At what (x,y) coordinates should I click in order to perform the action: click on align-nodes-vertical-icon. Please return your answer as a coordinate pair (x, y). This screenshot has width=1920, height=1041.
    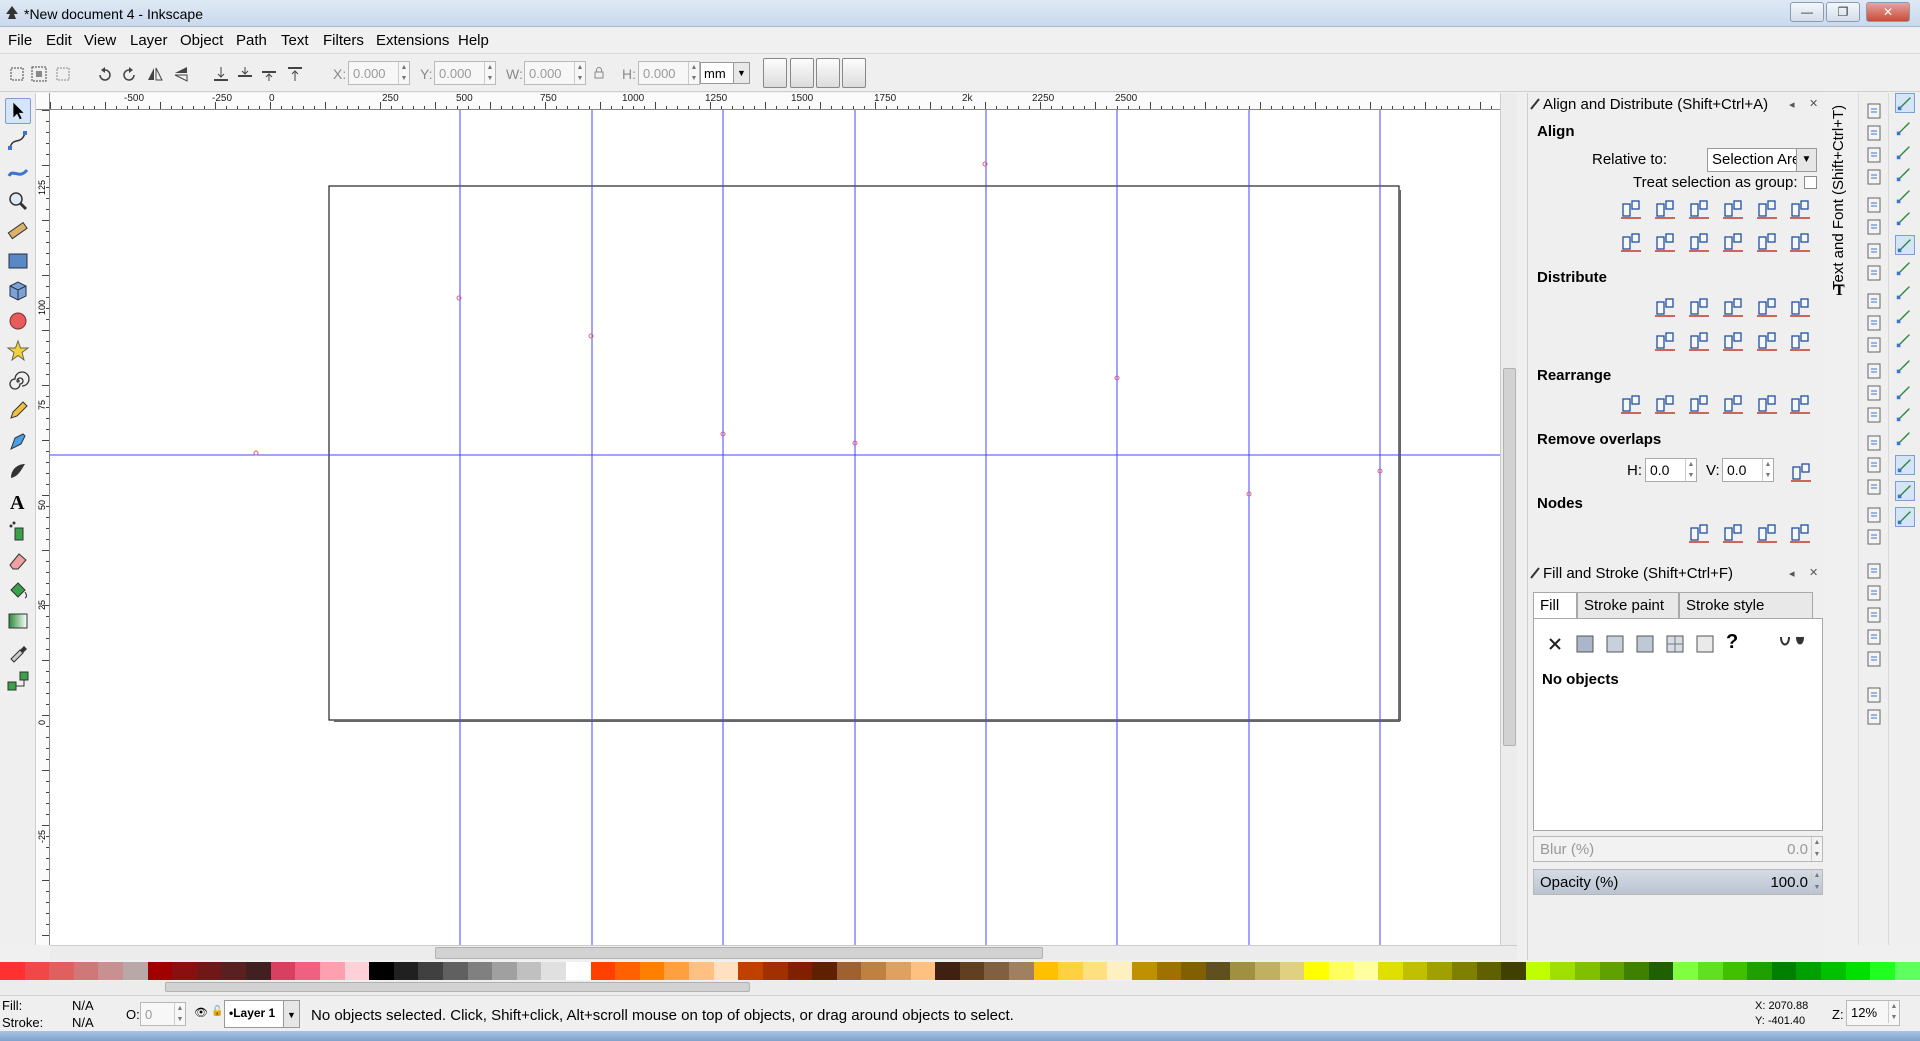
    Looking at the image, I should click on (1733, 533).